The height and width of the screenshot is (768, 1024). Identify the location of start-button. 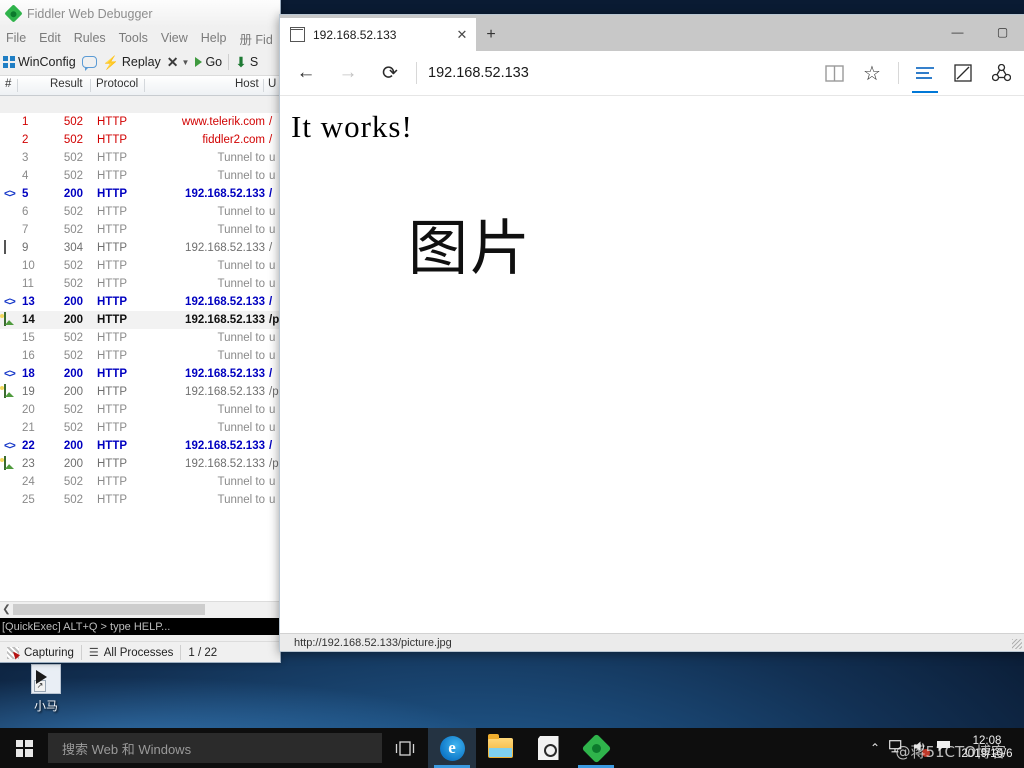
(24, 748).